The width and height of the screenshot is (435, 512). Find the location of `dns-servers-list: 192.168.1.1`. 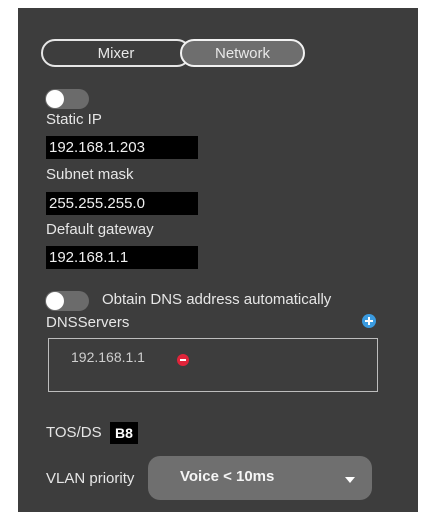

dns-servers-list: 192.168.1.1 is located at coordinates (213, 365).